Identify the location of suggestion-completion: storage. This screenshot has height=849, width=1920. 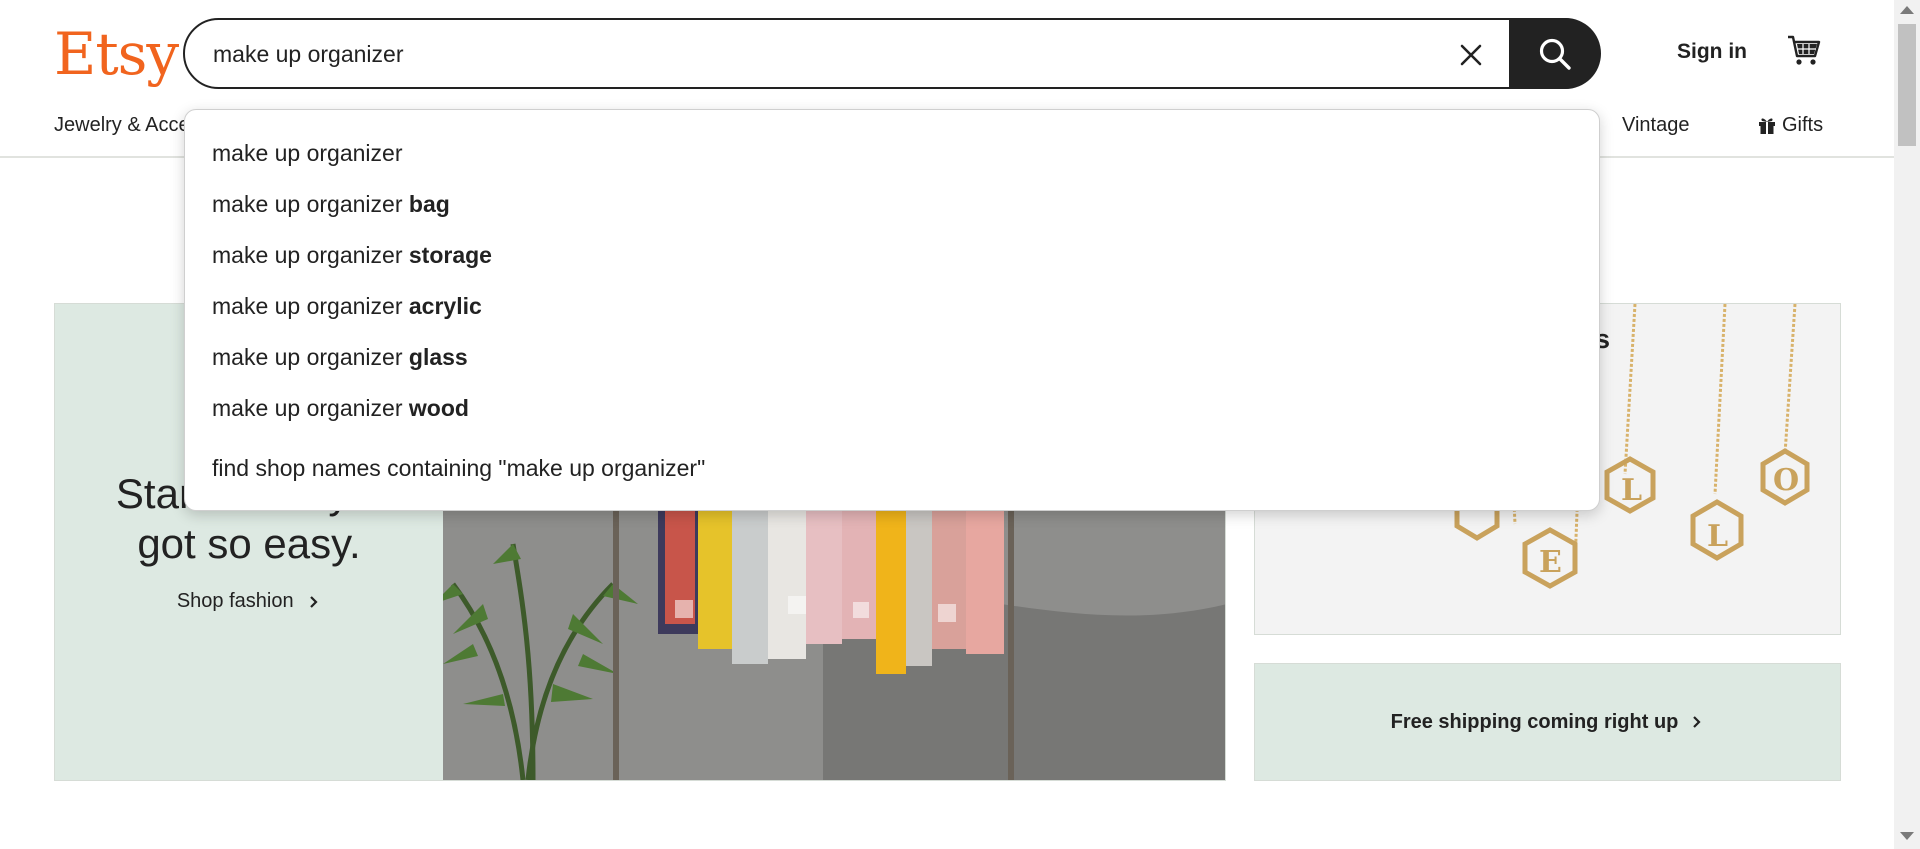
(450, 255).